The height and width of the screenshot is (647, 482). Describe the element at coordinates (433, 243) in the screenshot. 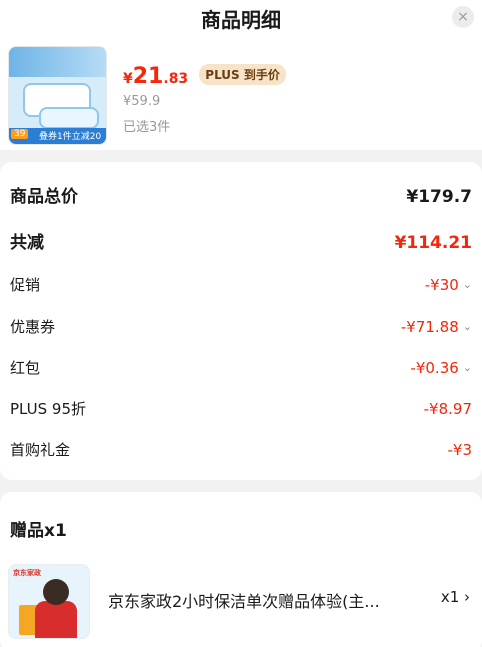

I see `summary-value: ¥114.21` at that location.